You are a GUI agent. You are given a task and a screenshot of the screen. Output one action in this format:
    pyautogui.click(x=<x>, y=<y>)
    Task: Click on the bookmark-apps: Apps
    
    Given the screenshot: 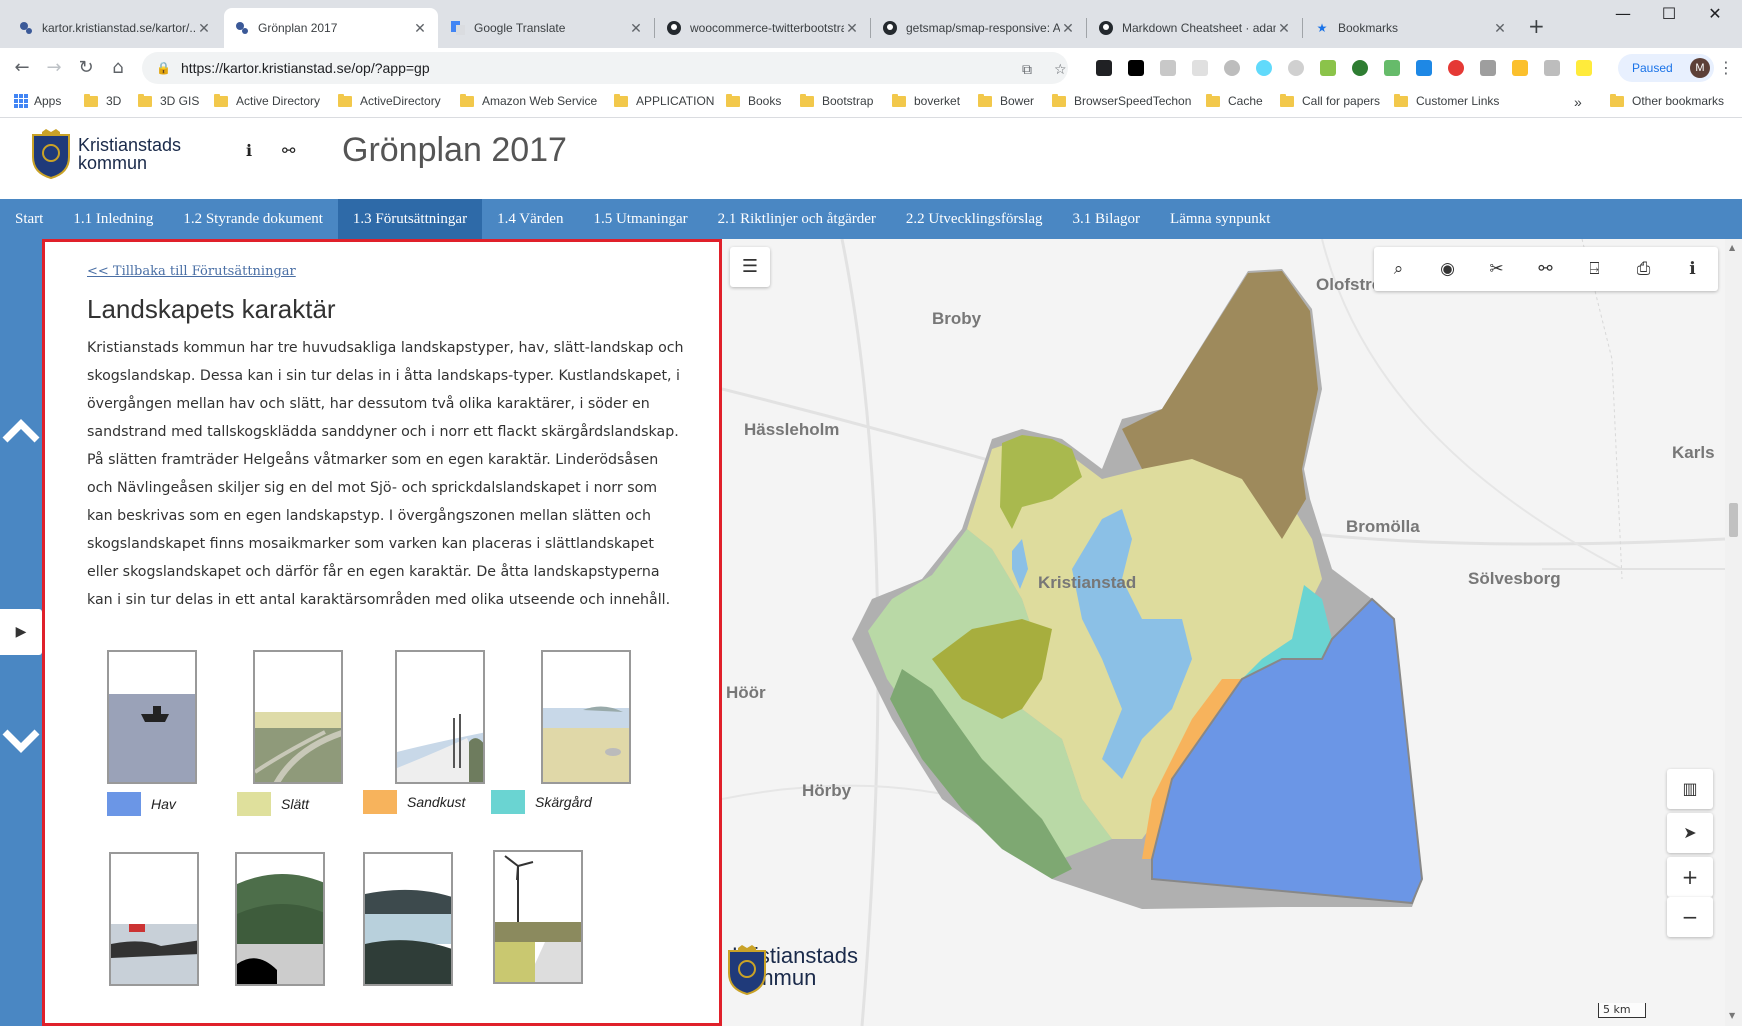 What is the action you would take?
    pyautogui.click(x=37, y=101)
    